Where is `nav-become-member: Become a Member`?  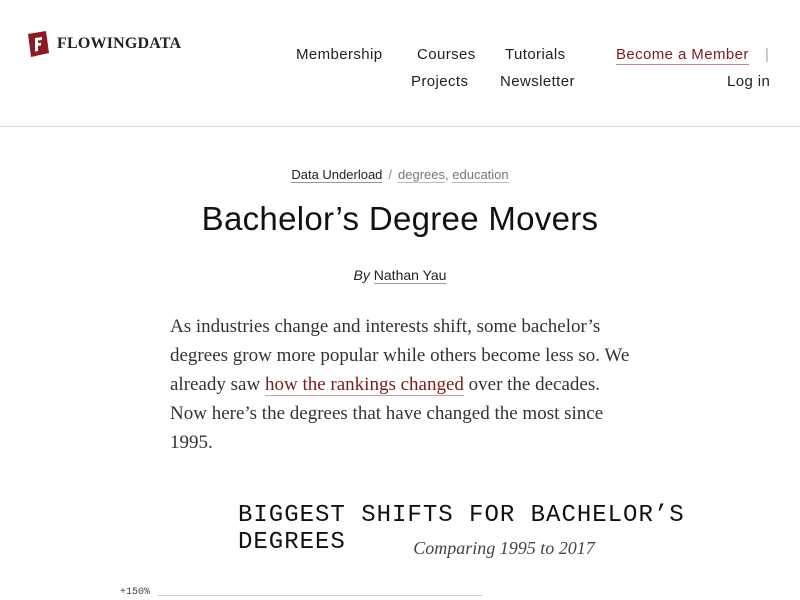
nav-become-member: Become a Member is located at coordinates (682, 55).